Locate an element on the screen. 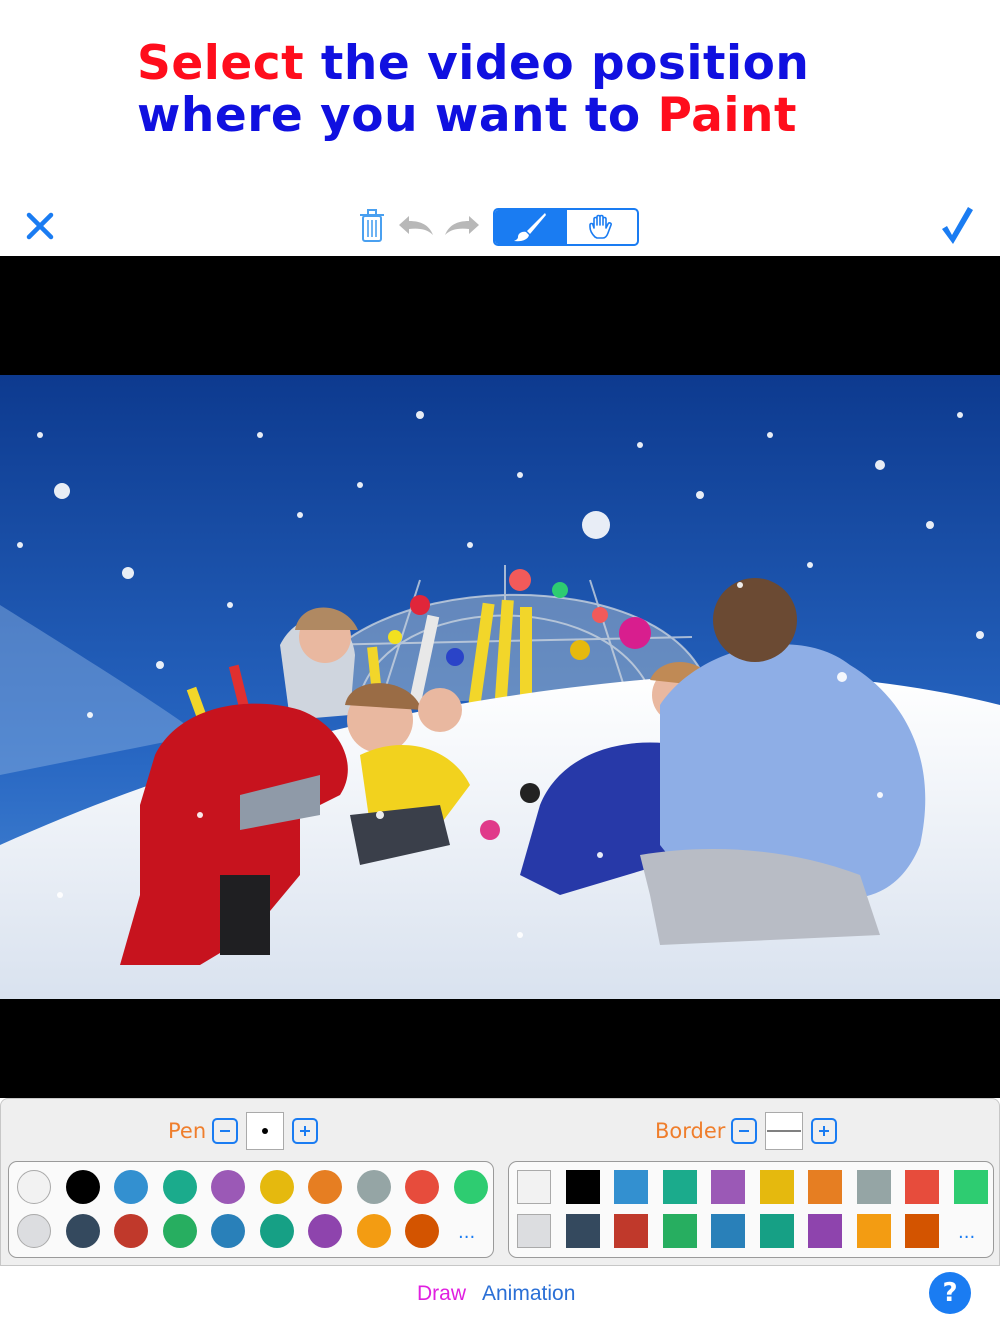 The width and height of the screenshot is (1000, 1334). paintbrush-icon is located at coordinates (530, 227).